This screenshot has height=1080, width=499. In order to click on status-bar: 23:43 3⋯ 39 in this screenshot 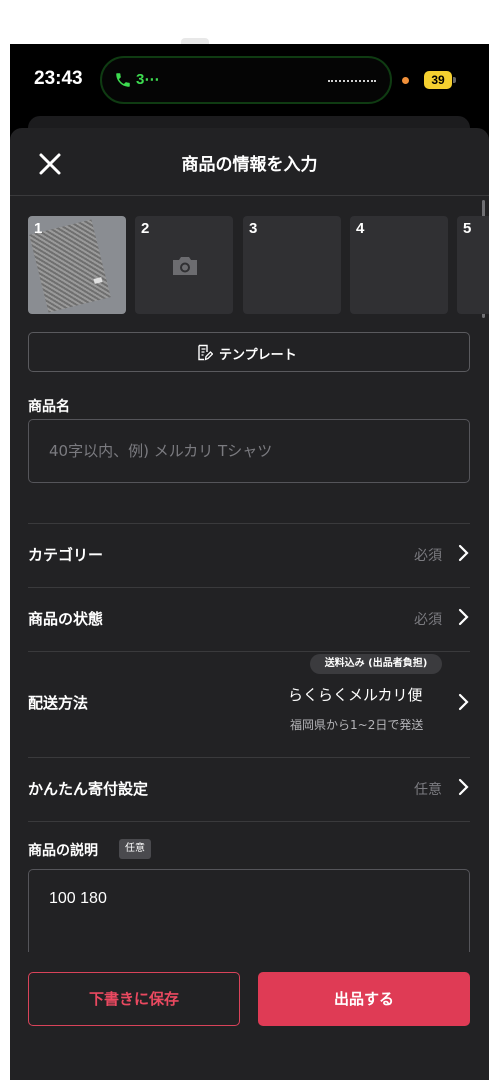, I will do `click(249, 84)`.